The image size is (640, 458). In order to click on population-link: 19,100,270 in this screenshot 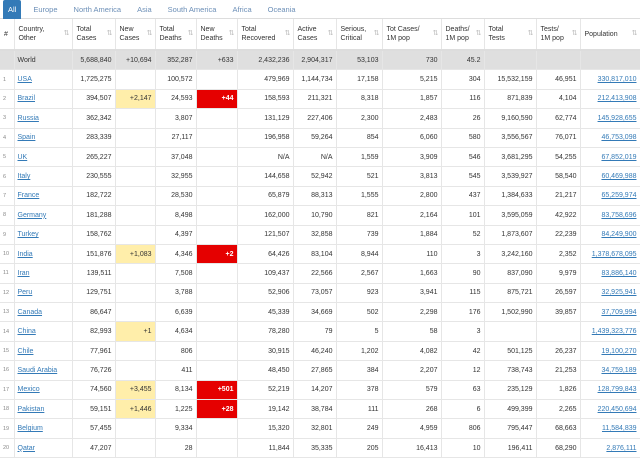, I will do `click(618, 351)`.